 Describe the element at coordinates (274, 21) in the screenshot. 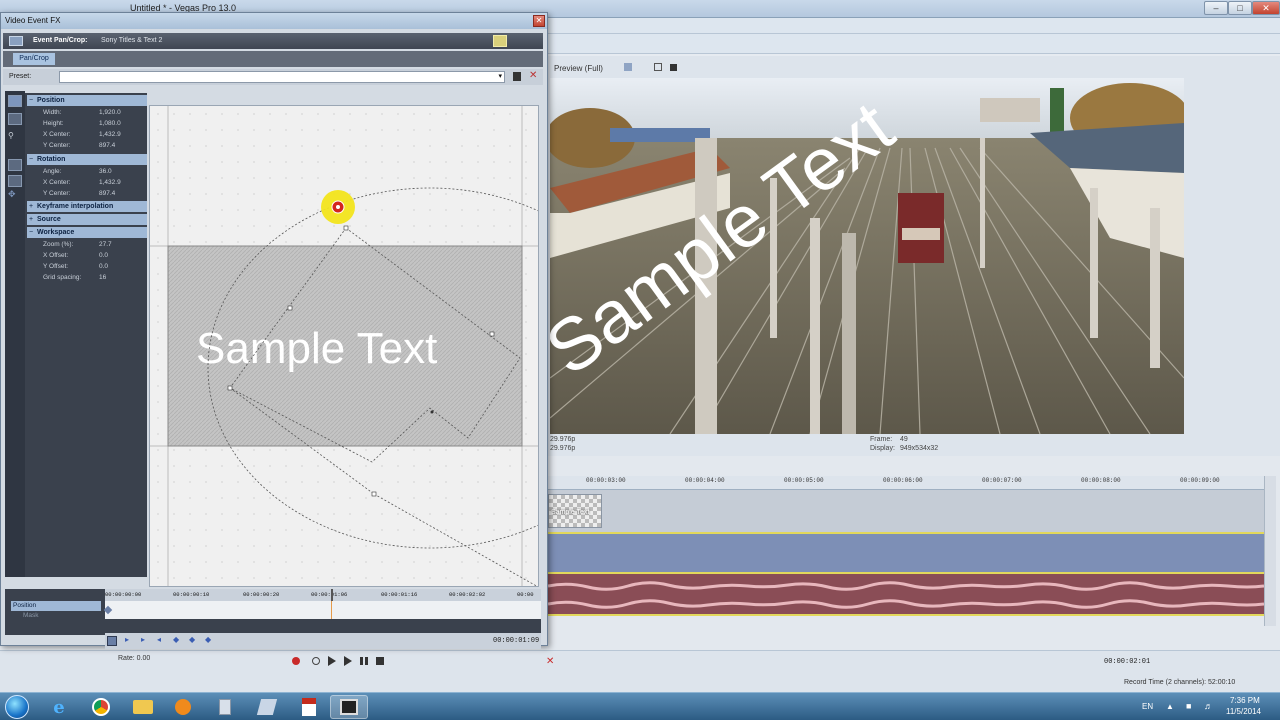

I see `fx-title-bar: Video Event FX ✕` at that location.